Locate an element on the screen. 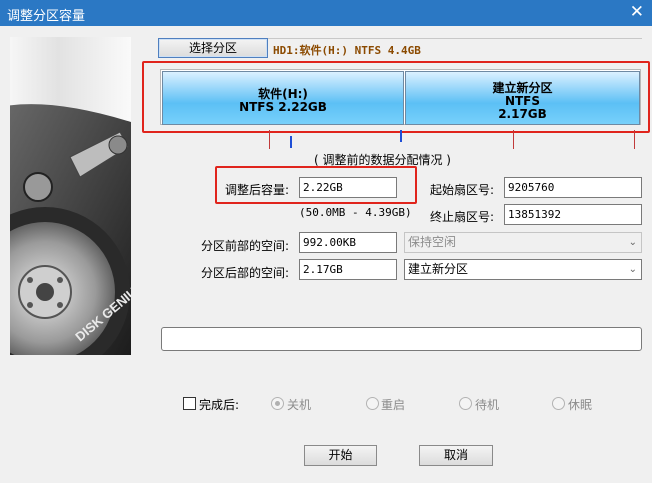 The width and height of the screenshot is (652, 483). close-icon: ✕ is located at coordinates (637, 12).